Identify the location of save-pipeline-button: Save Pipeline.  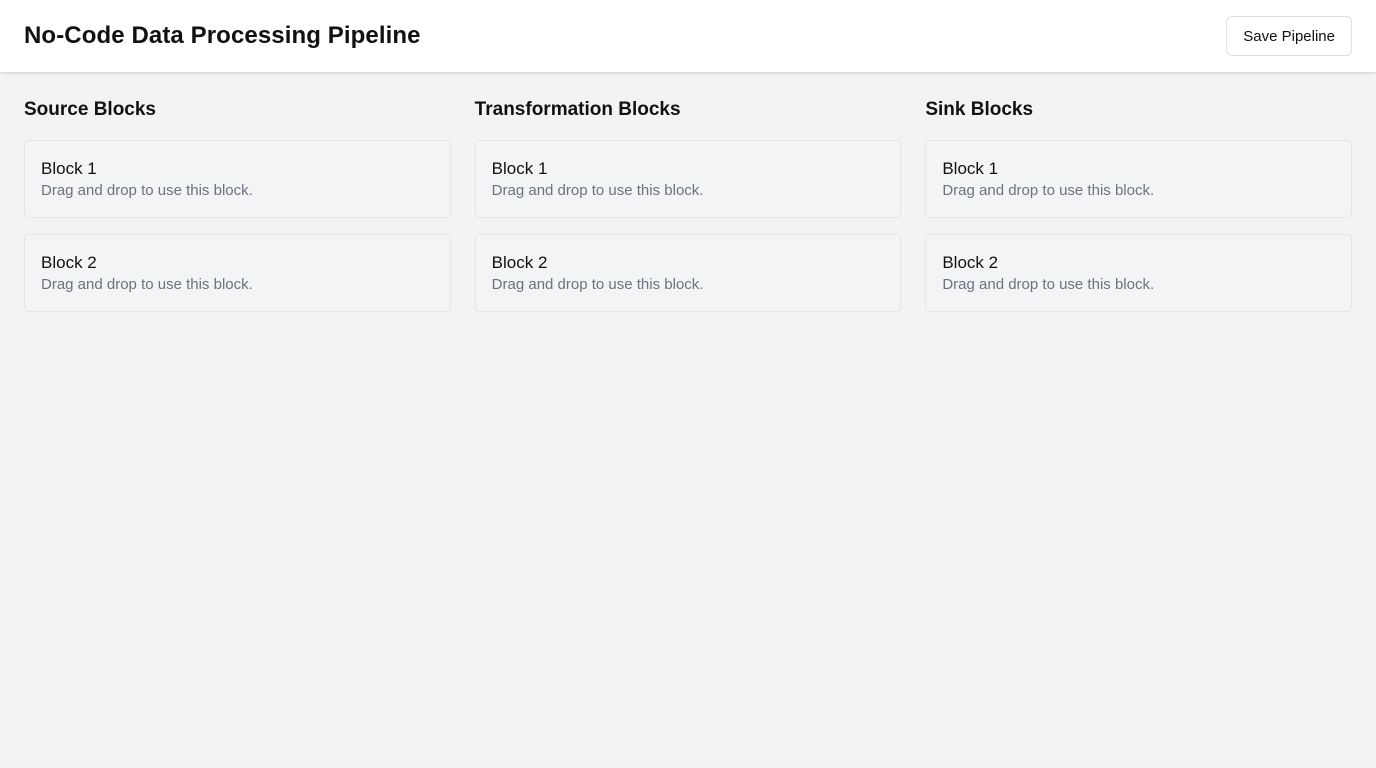
(1289, 36).